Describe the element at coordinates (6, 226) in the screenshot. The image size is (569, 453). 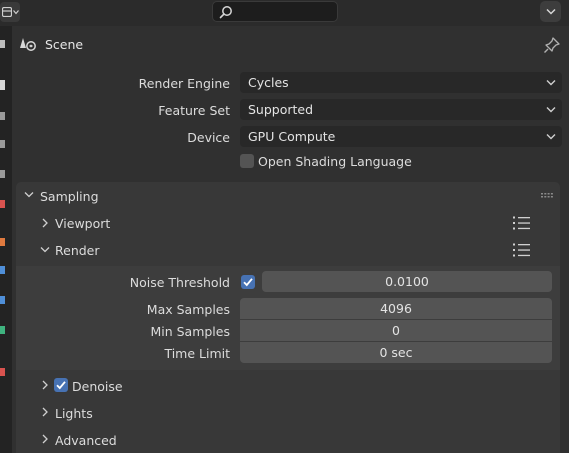
I see `properties-tab-strip` at that location.